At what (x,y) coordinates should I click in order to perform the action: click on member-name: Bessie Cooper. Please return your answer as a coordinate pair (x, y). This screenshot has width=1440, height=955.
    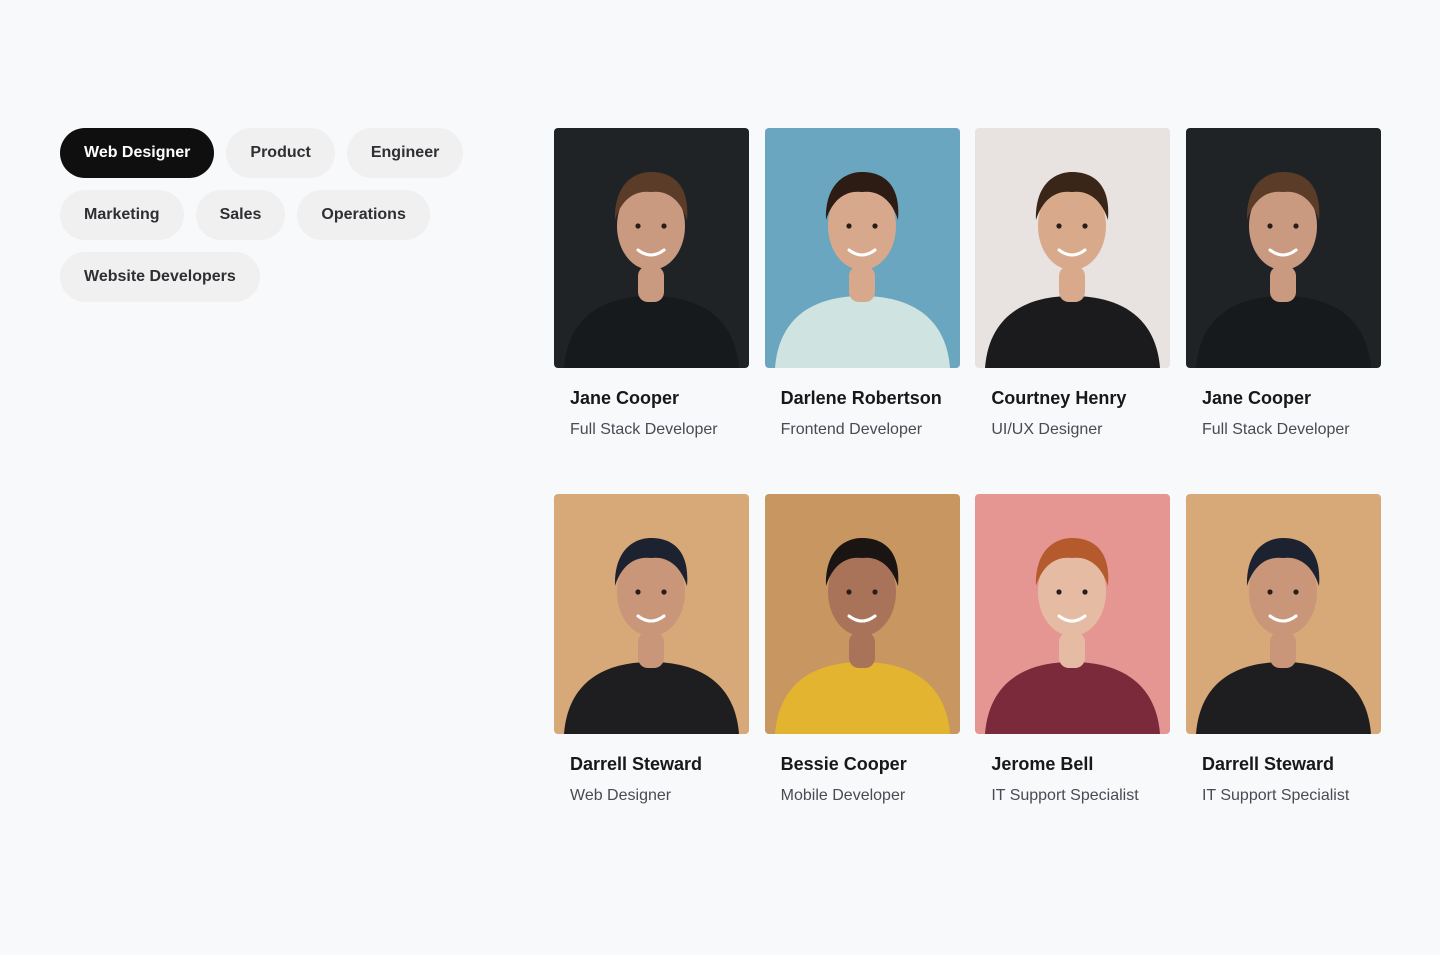
    Looking at the image, I should click on (843, 764).